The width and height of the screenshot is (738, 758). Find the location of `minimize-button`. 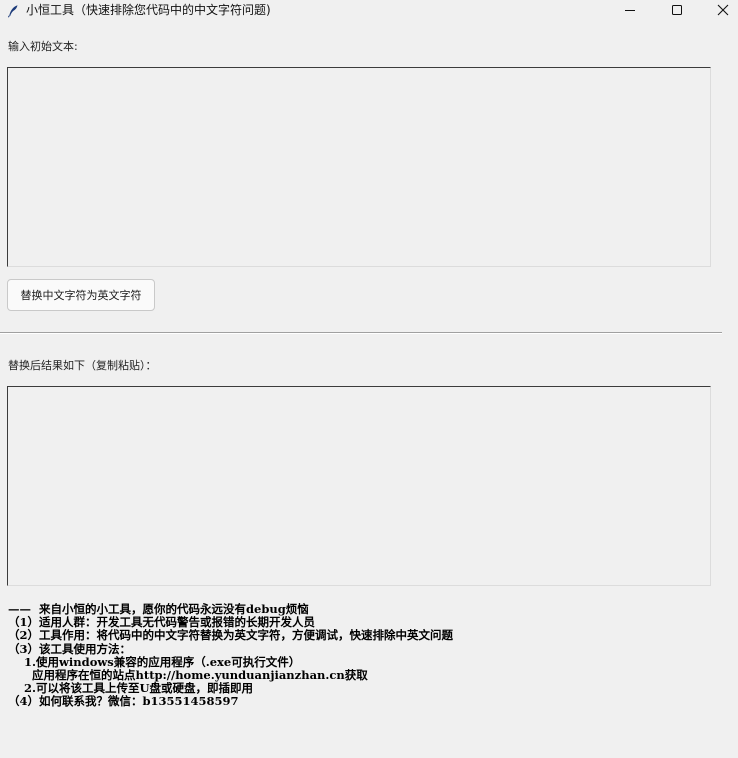

minimize-button is located at coordinates (630, 10).